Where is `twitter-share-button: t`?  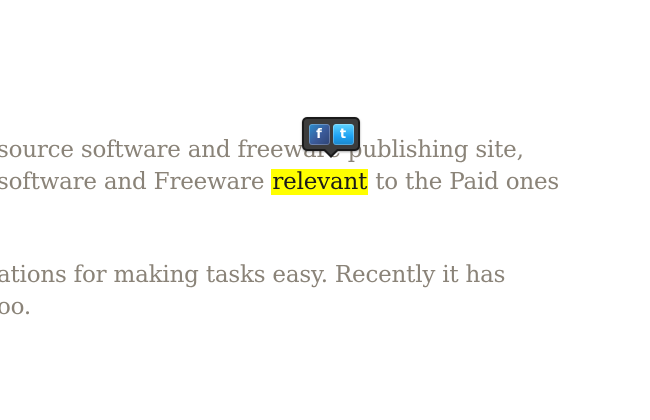
twitter-share-button: t is located at coordinates (343, 134).